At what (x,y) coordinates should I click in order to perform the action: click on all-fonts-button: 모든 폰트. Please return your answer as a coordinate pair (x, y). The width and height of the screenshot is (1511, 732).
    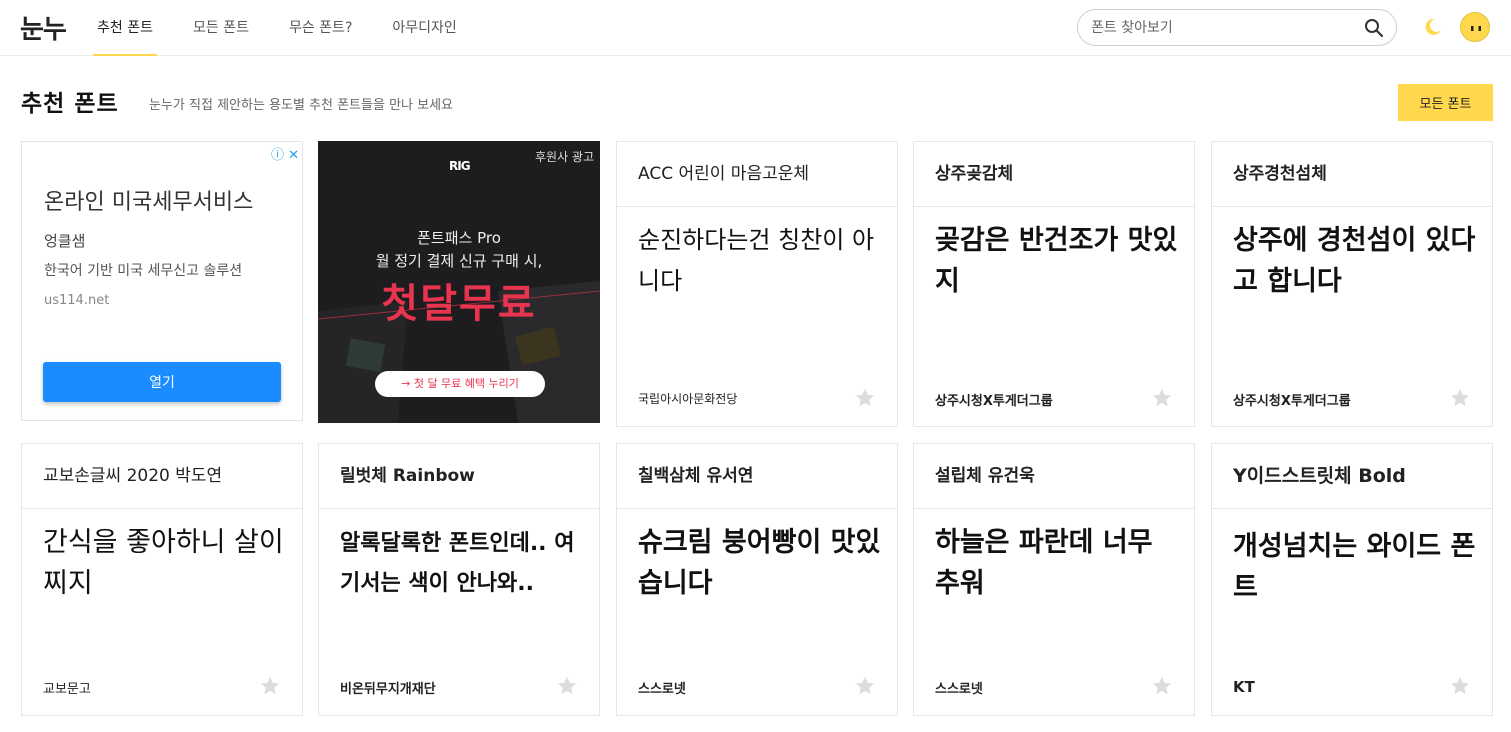
    Looking at the image, I should click on (1445, 102).